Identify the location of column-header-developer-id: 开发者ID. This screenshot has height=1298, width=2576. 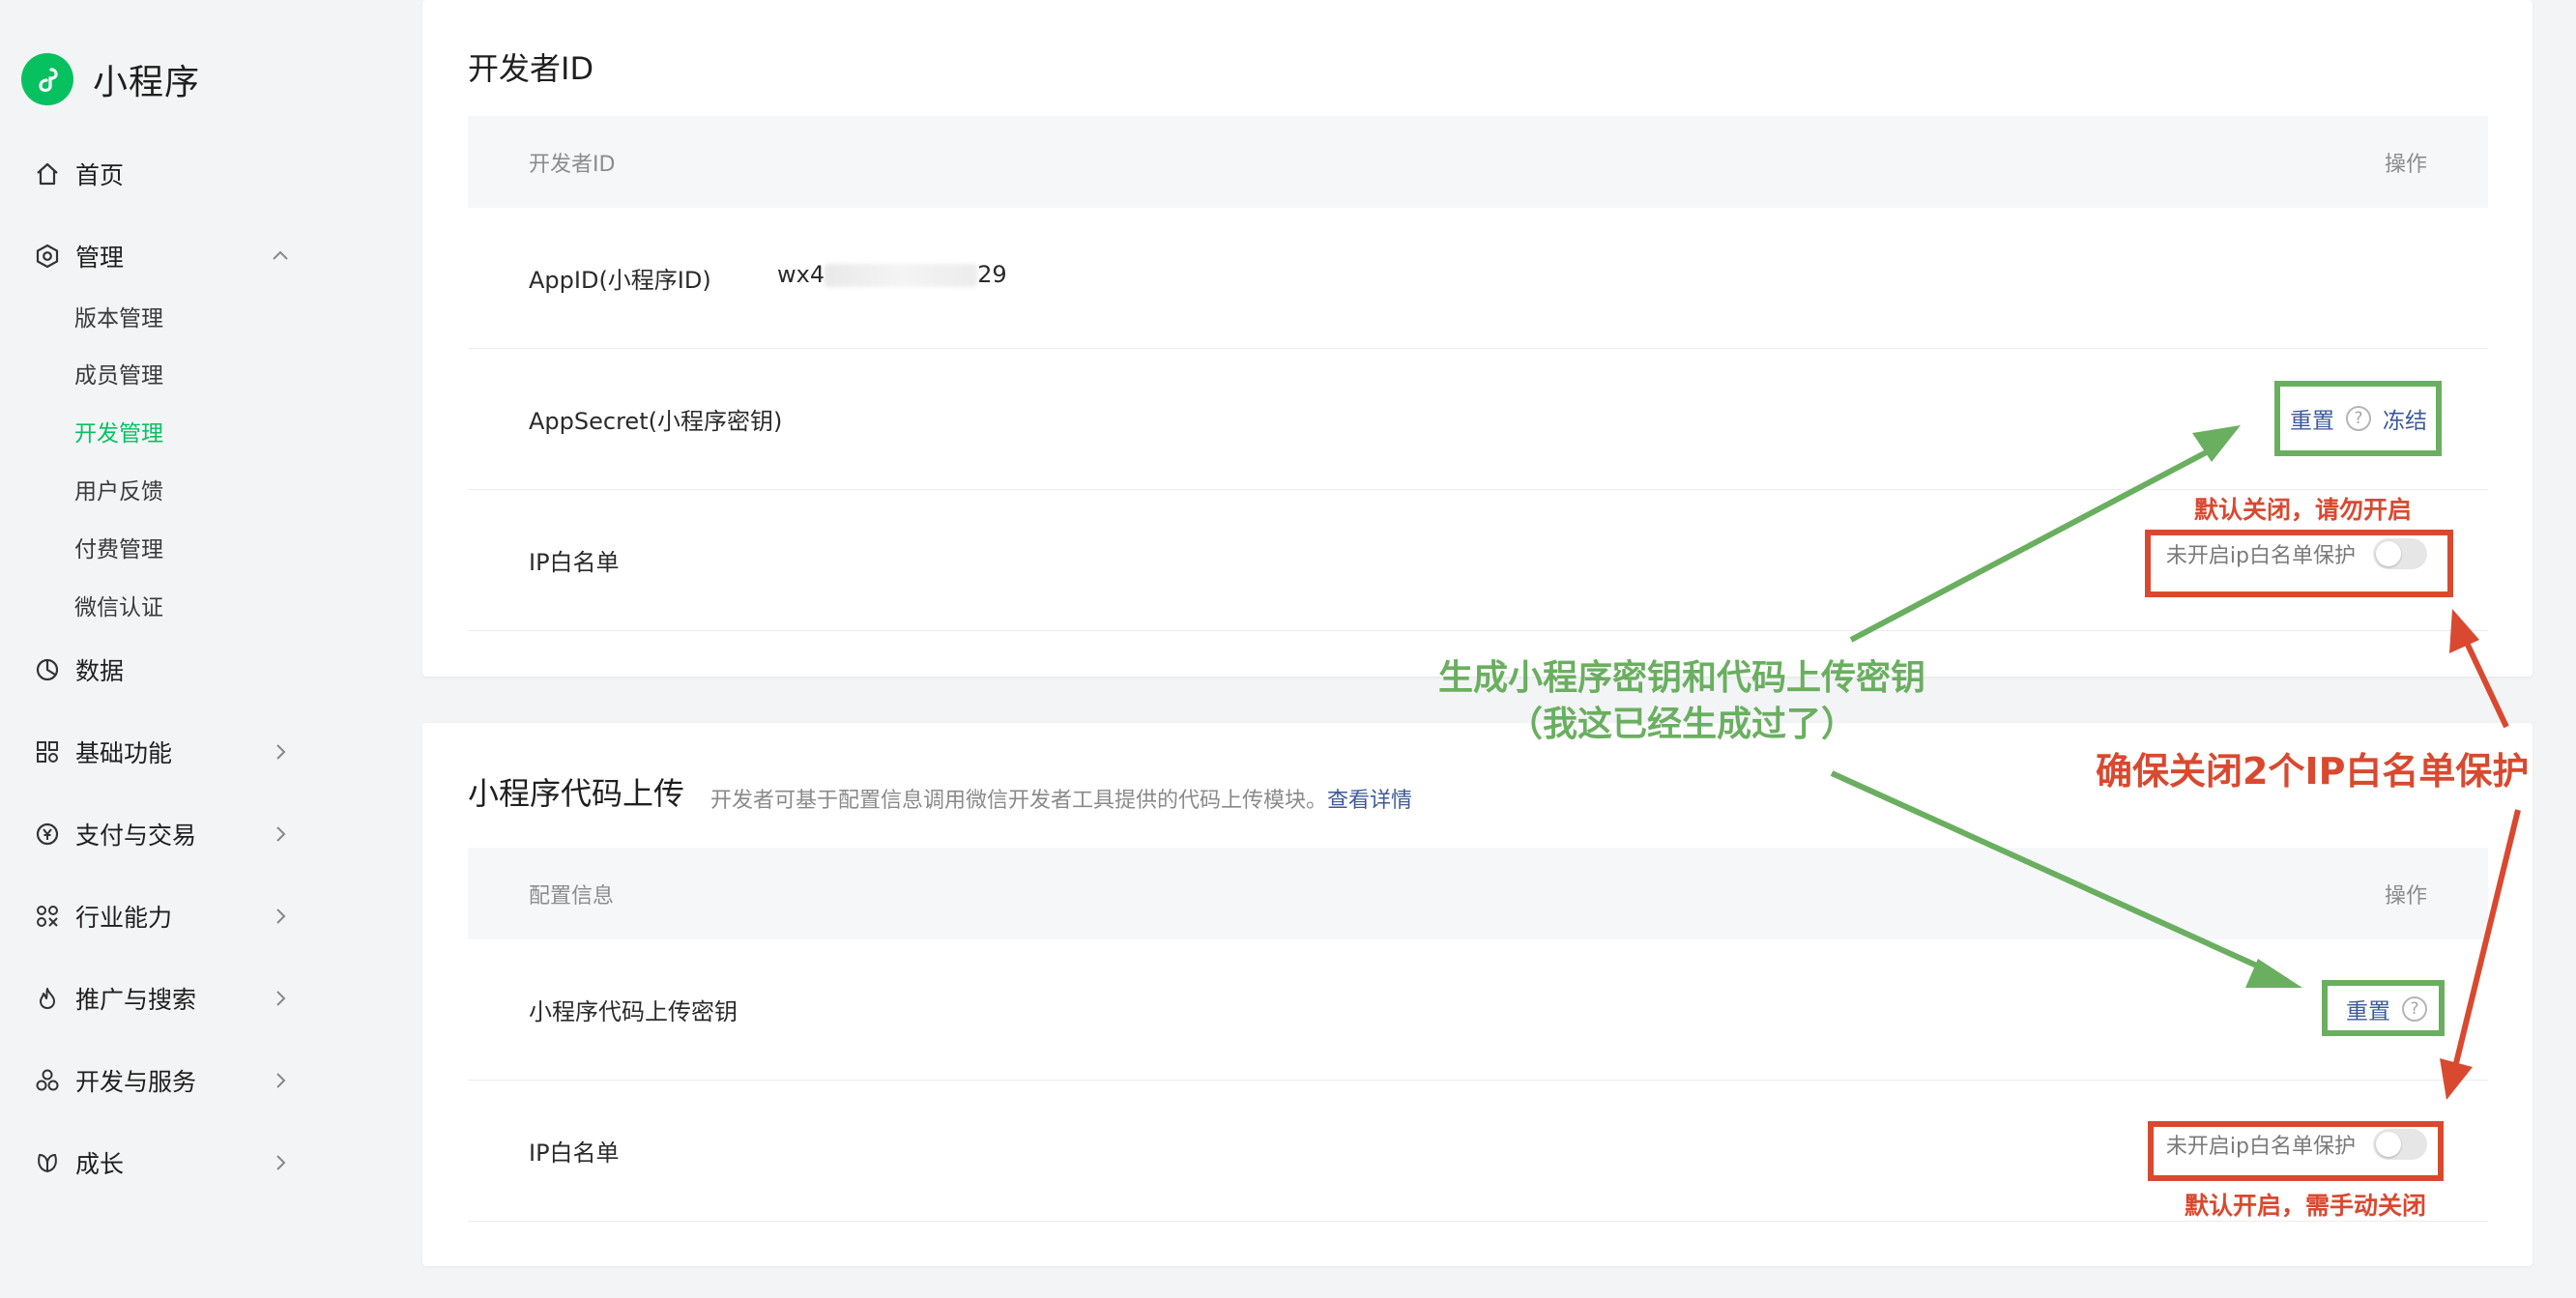
(572, 165).